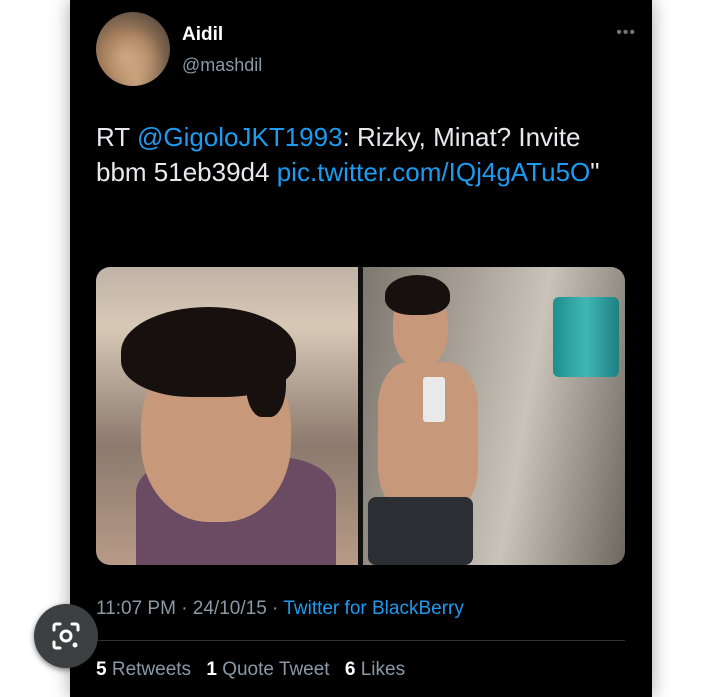  I want to click on tweet-stats: 5 Retweets 1 Quote Tweet 6 Likes, so click(250, 670).